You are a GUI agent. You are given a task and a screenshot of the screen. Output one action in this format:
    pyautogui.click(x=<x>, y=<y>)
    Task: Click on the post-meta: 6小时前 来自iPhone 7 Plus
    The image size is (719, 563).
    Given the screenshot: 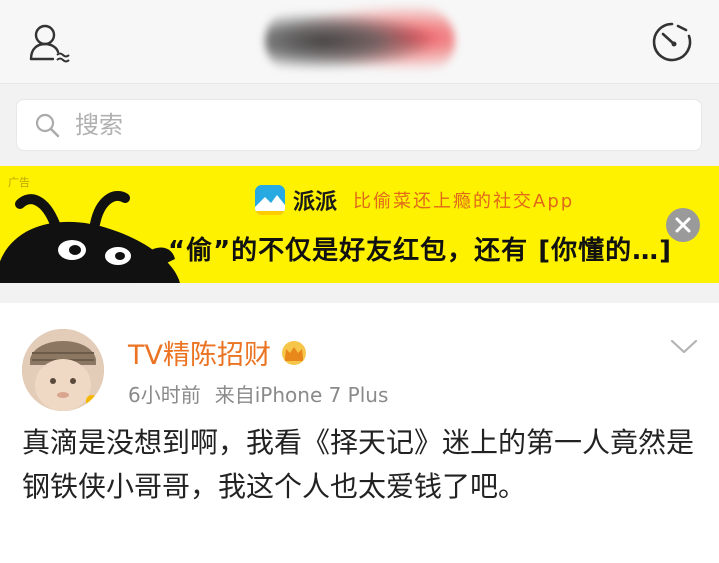 What is the action you would take?
    pyautogui.click(x=258, y=393)
    